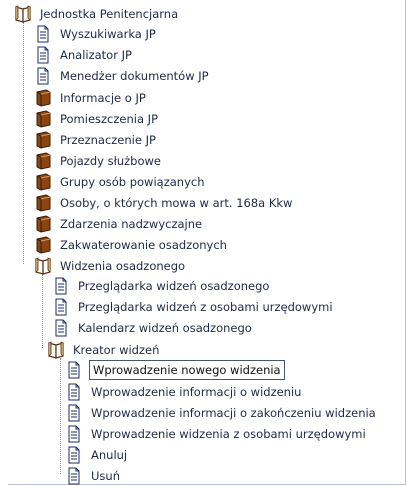 This screenshot has width=414, height=486. What do you see at coordinates (42, 311) in the screenshot?
I see `tree-connector-visits` at bounding box center [42, 311].